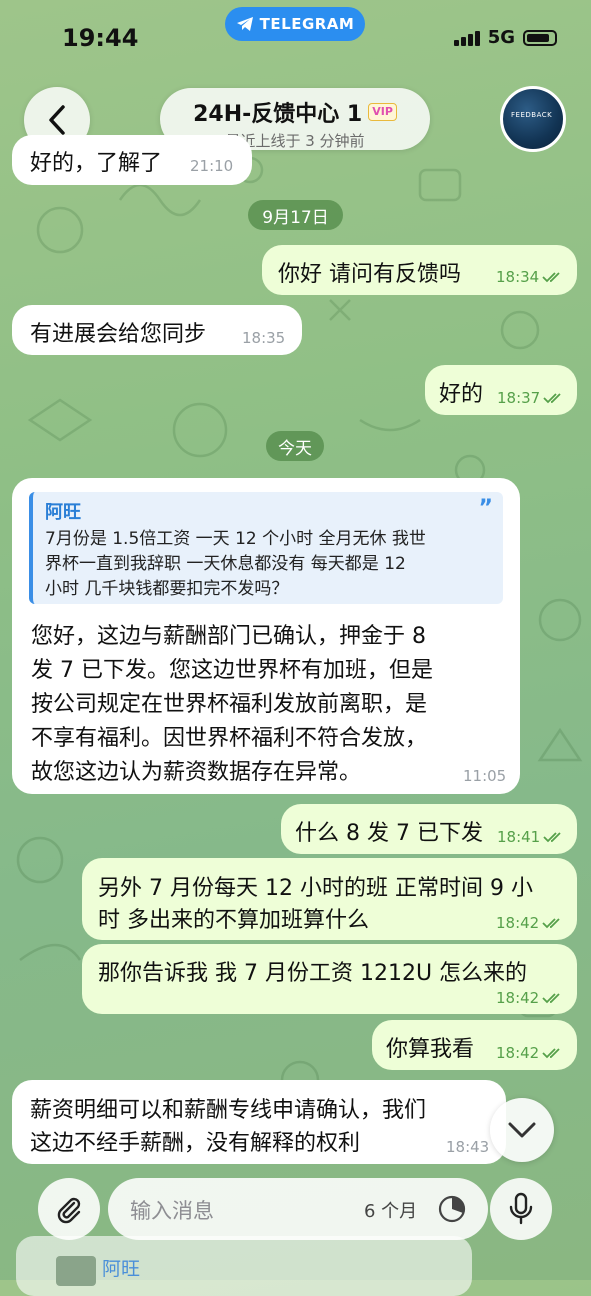 The image size is (591, 1296). What do you see at coordinates (430, 1049) in the screenshot?
I see `message-text: 你算我看` at bounding box center [430, 1049].